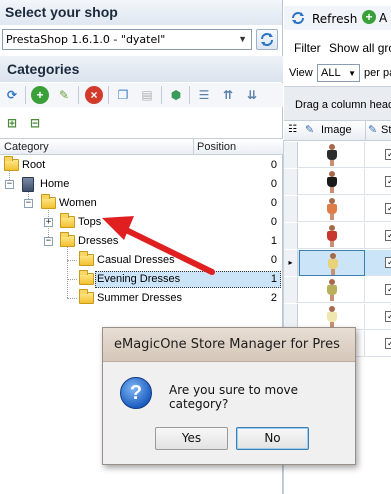 The width and height of the screenshot is (391, 494). Describe the element at coordinates (234, 397) in the screenshot. I see `dialog-message: Are you sure to move category?` at that location.